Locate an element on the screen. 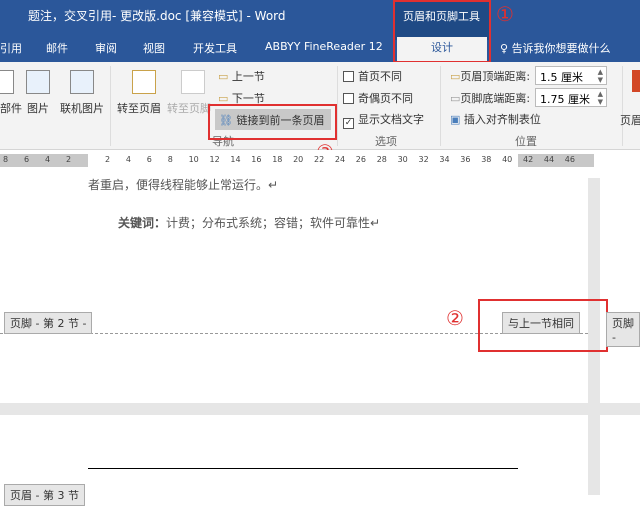 The image size is (640, 506). insert-alignment-tab-button: ▣ 插入对齐制表位 is located at coordinates (495, 119).